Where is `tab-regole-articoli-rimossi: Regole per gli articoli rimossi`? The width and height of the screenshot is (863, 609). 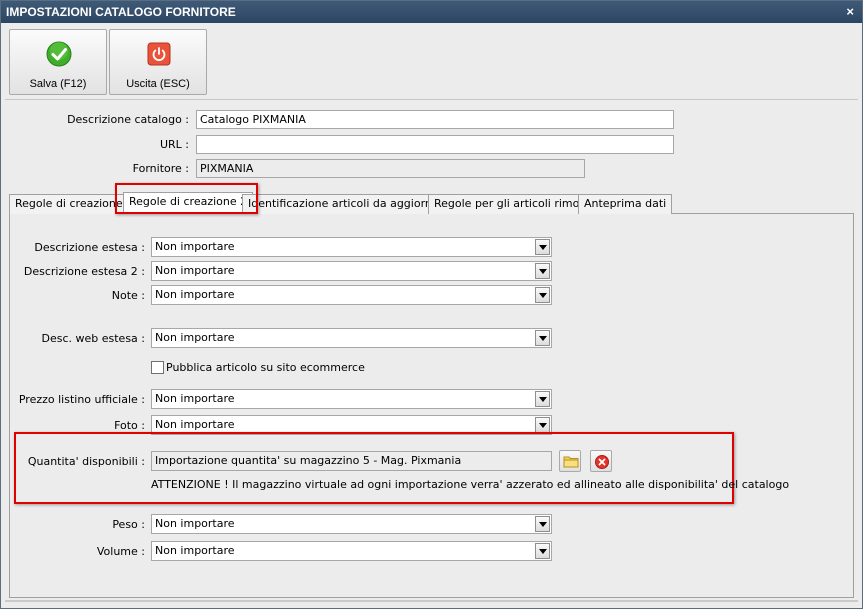
tab-regole-articoli-rimossi: Regole per gli articoli rimossi is located at coordinates (514, 204).